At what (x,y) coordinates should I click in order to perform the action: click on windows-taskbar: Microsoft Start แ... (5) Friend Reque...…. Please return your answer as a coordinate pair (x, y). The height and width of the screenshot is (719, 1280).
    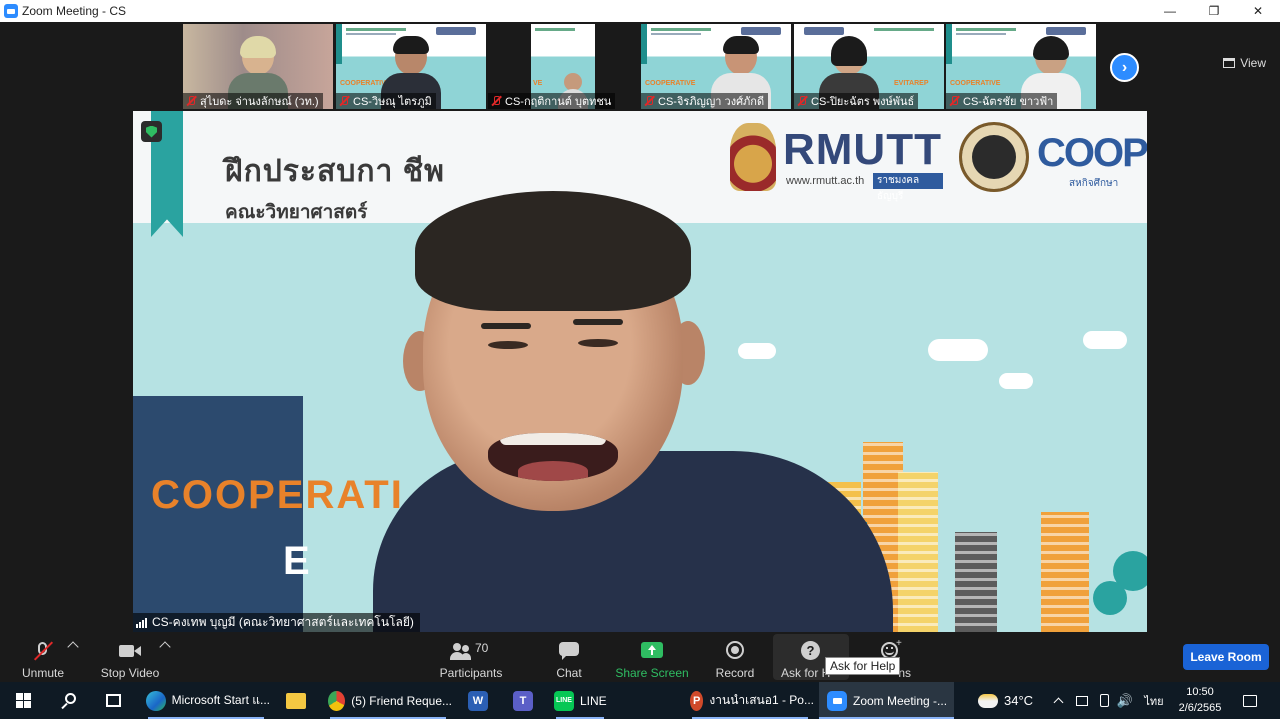
    Looking at the image, I should click on (640, 700).